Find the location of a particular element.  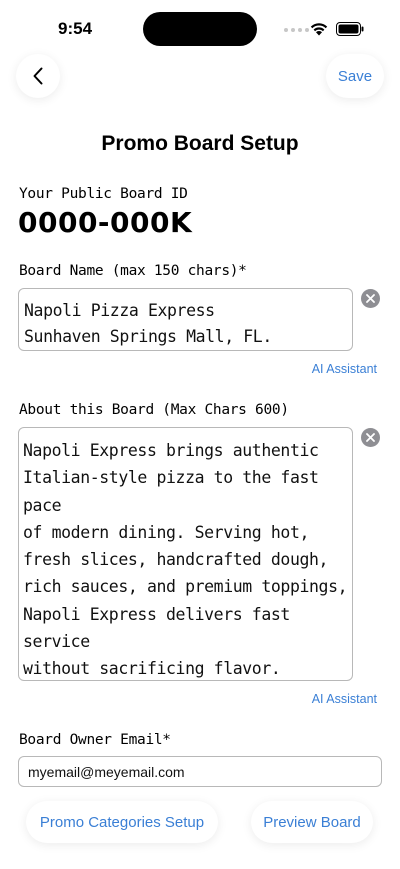

page-title: Promo Board Setup is located at coordinates (200, 143).